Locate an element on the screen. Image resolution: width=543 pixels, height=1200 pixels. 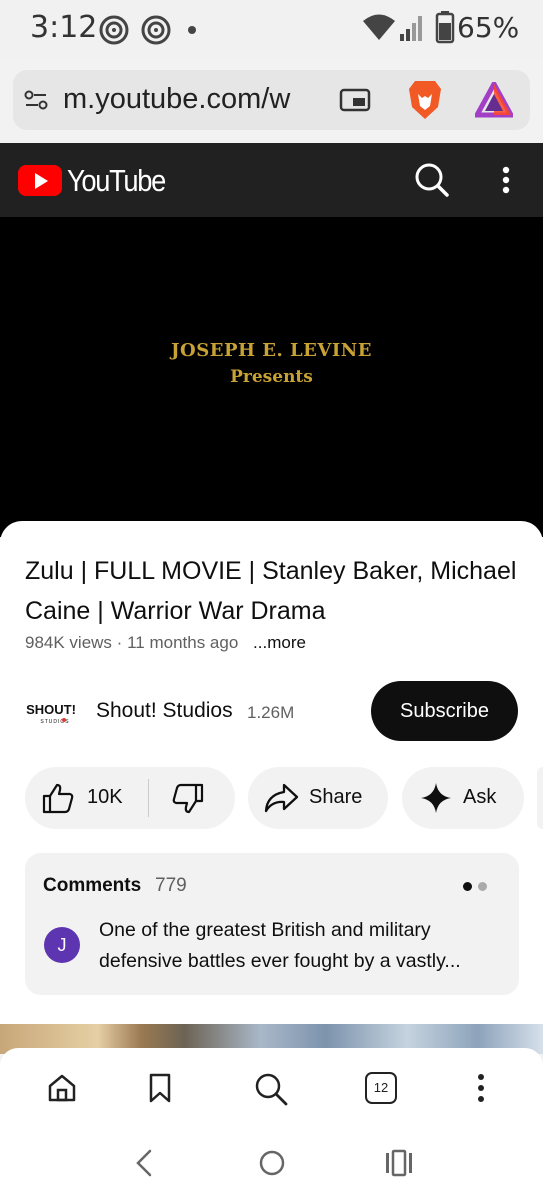
dislike-icon is located at coordinates (188, 799).